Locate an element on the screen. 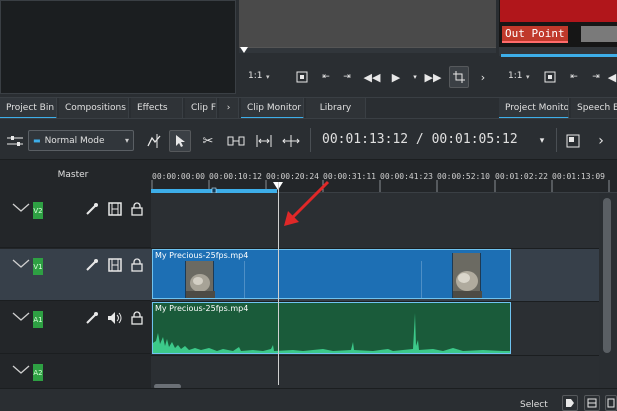  track-v2 is located at coordinates (375, 221).